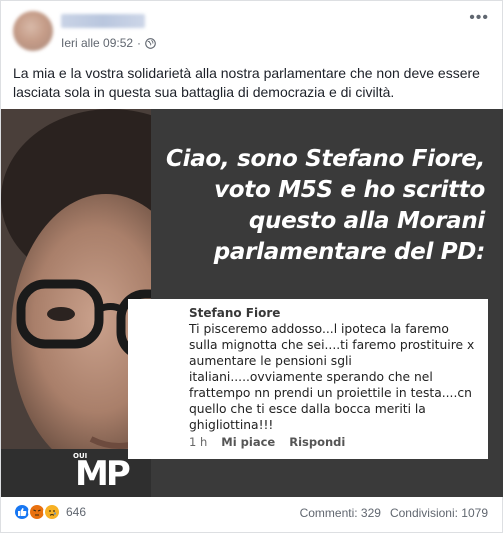  Describe the element at coordinates (150, 43) in the screenshot. I see `globe-icon` at that location.